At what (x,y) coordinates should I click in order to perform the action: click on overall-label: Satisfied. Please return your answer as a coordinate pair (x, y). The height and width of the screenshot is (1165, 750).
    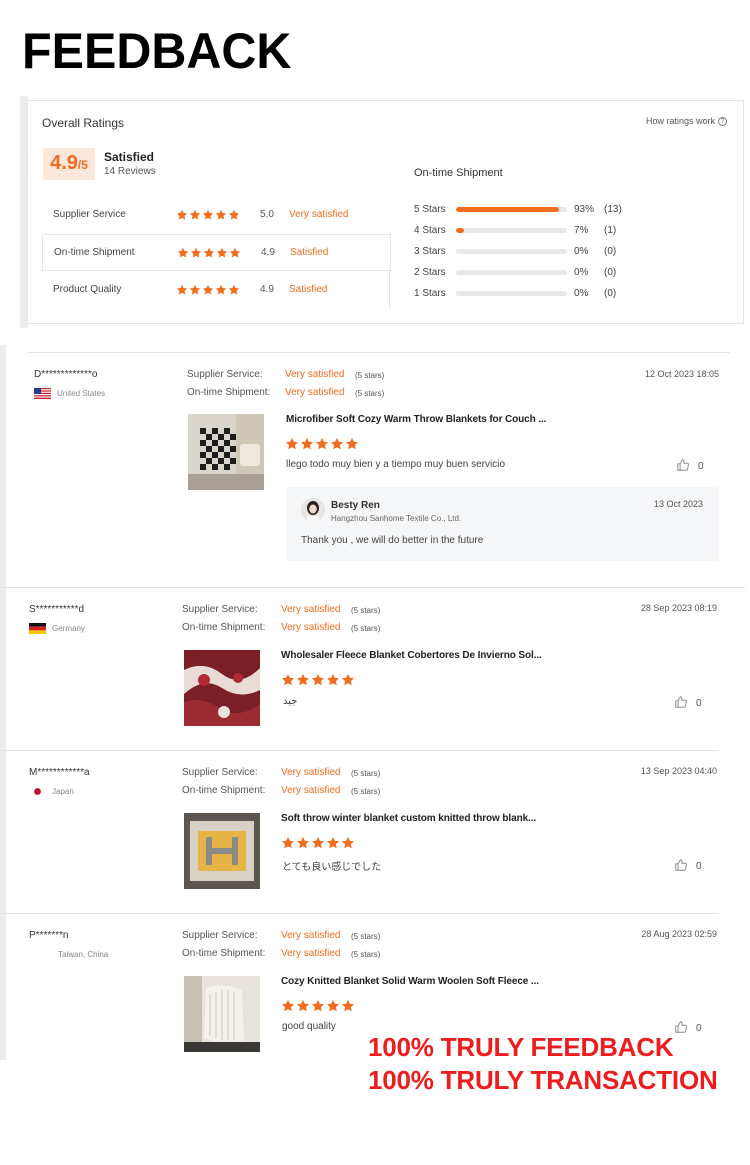
    Looking at the image, I should click on (129, 157).